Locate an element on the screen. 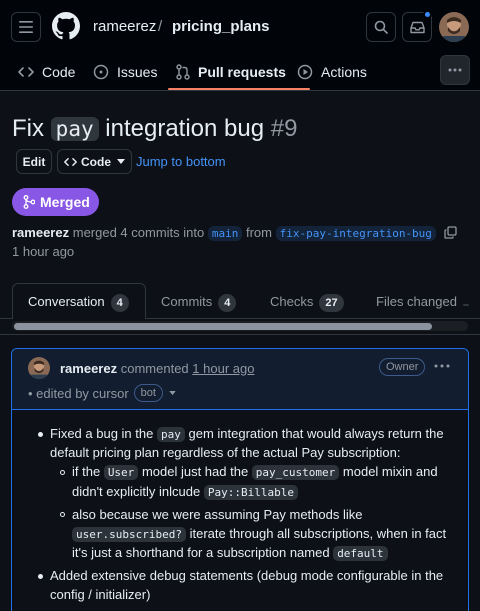 This screenshot has height=611, width=480. tab-pull-requests: Pull requests is located at coordinates (231, 72).